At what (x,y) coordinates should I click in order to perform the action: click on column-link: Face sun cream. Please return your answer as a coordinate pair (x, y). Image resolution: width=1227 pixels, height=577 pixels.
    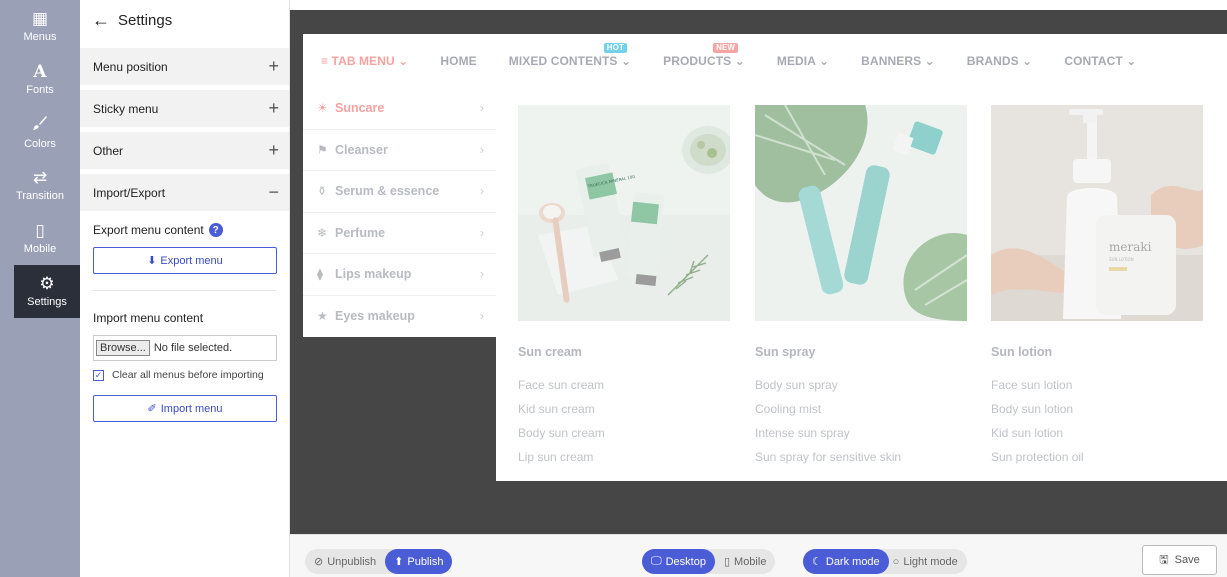
    Looking at the image, I should click on (624, 385).